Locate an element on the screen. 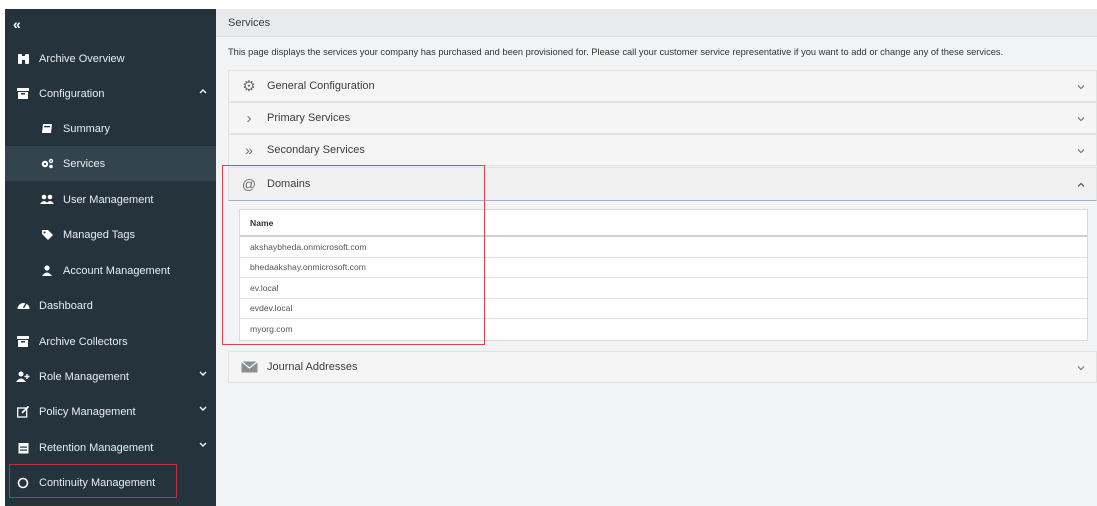  sidebar-item-label: Archive Overview is located at coordinates (82, 58).